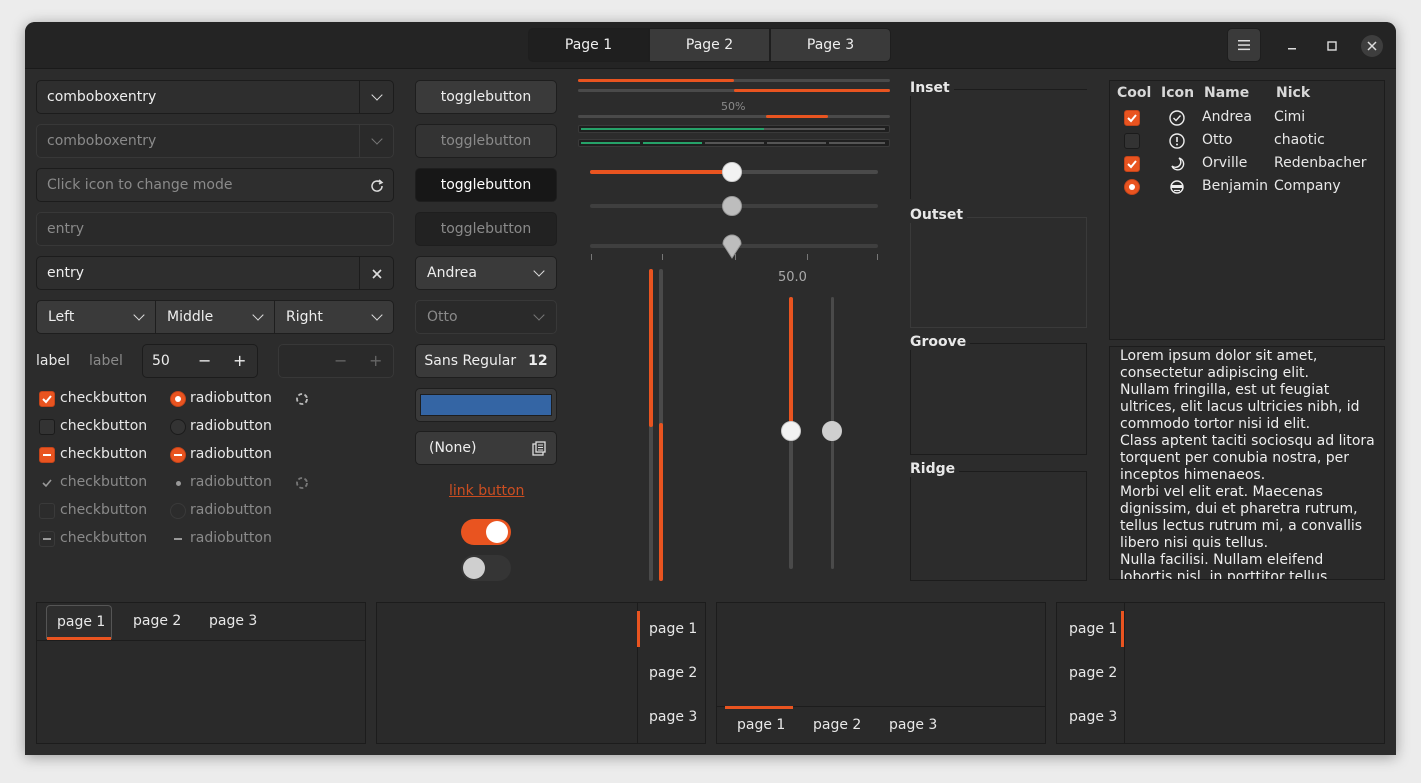  I want to click on checkbox-unchecked, so click(47, 427).